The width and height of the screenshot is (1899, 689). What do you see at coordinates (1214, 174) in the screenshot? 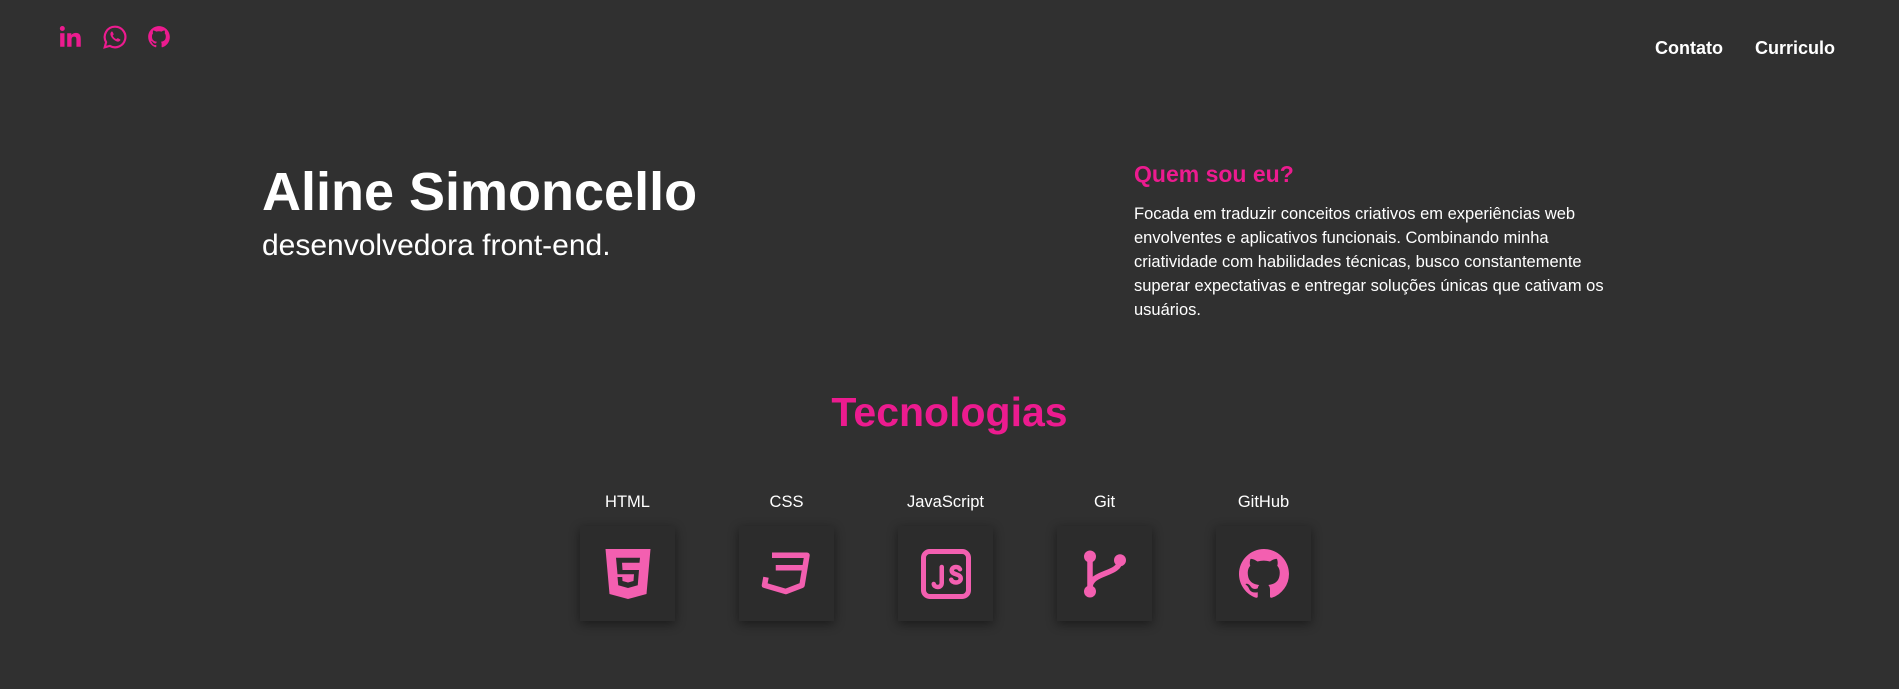
I see `about-title: Quem sou eu?` at bounding box center [1214, 174].